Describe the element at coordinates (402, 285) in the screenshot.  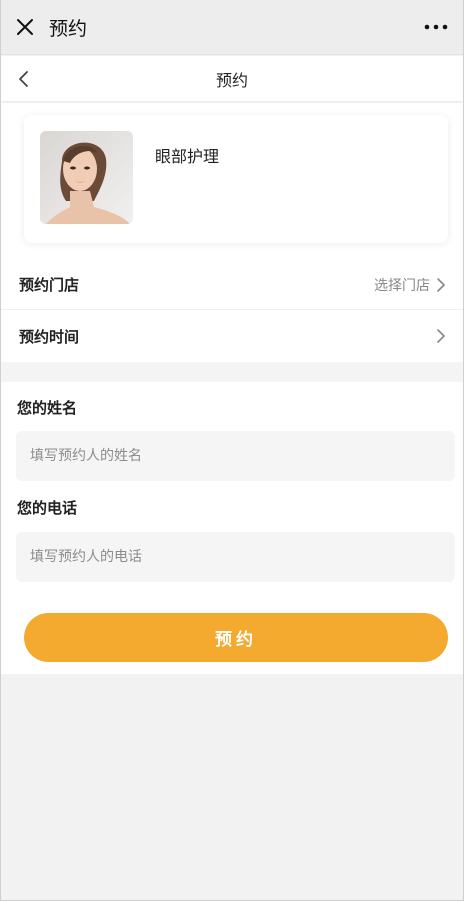
I see `store-value: 选择门店` at that location.